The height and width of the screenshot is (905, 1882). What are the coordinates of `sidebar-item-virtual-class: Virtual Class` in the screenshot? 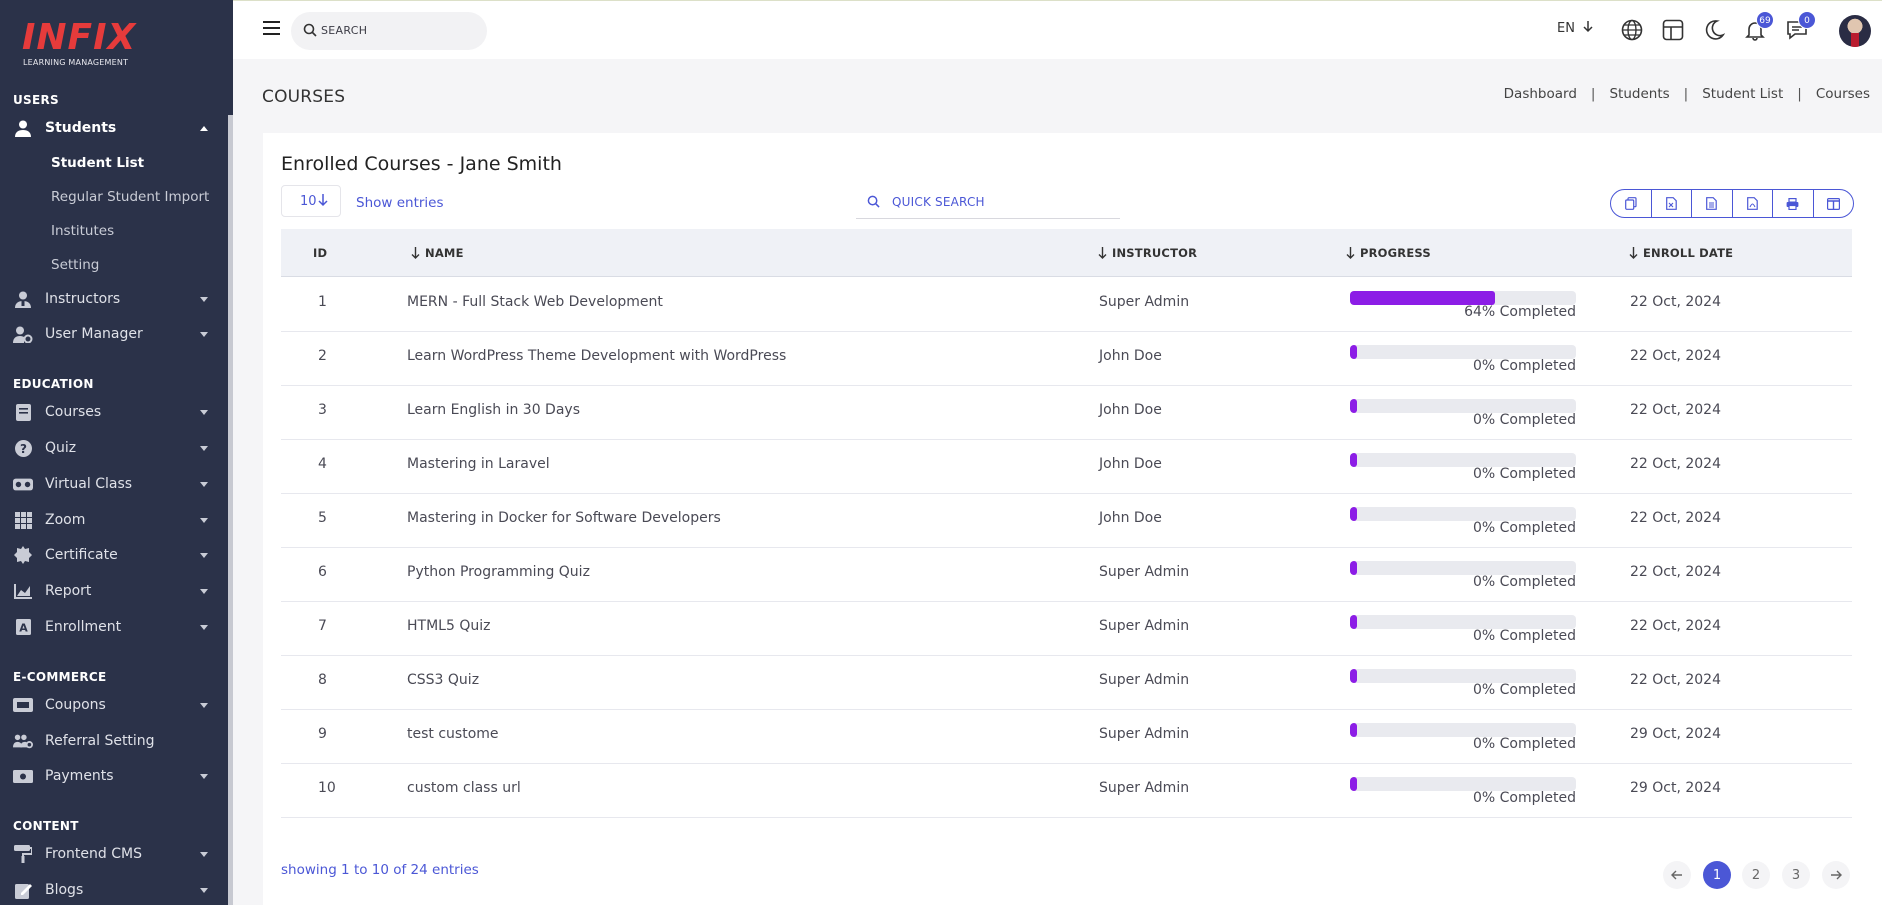 It's located at (114, 484).